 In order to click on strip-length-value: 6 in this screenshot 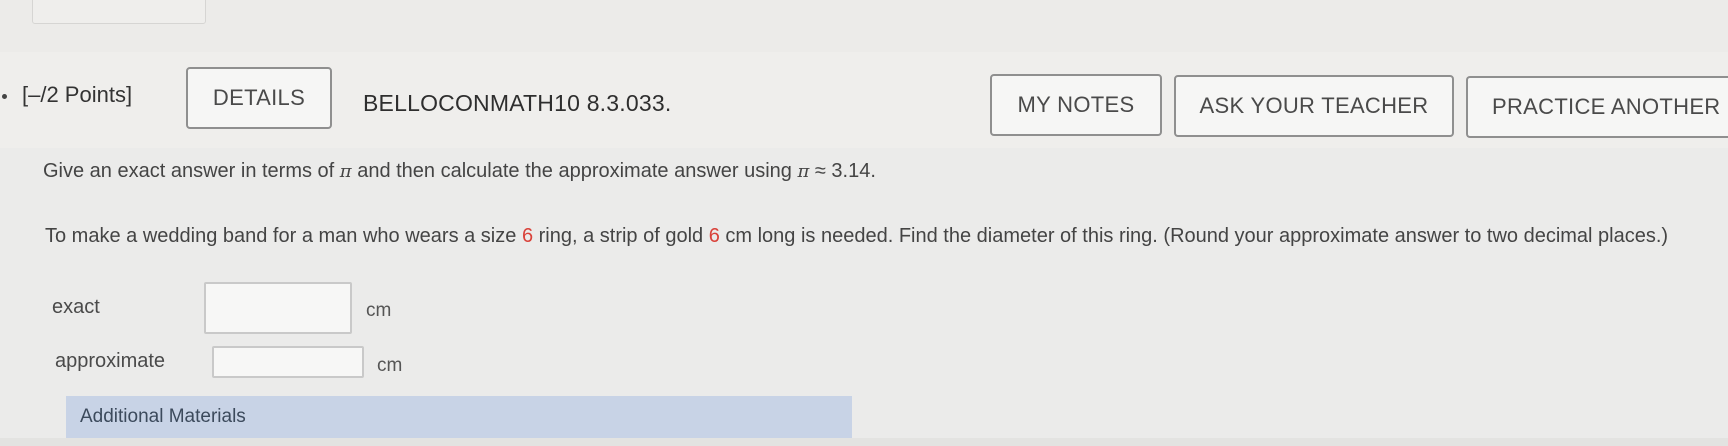, I will do `click(714, 236)`.